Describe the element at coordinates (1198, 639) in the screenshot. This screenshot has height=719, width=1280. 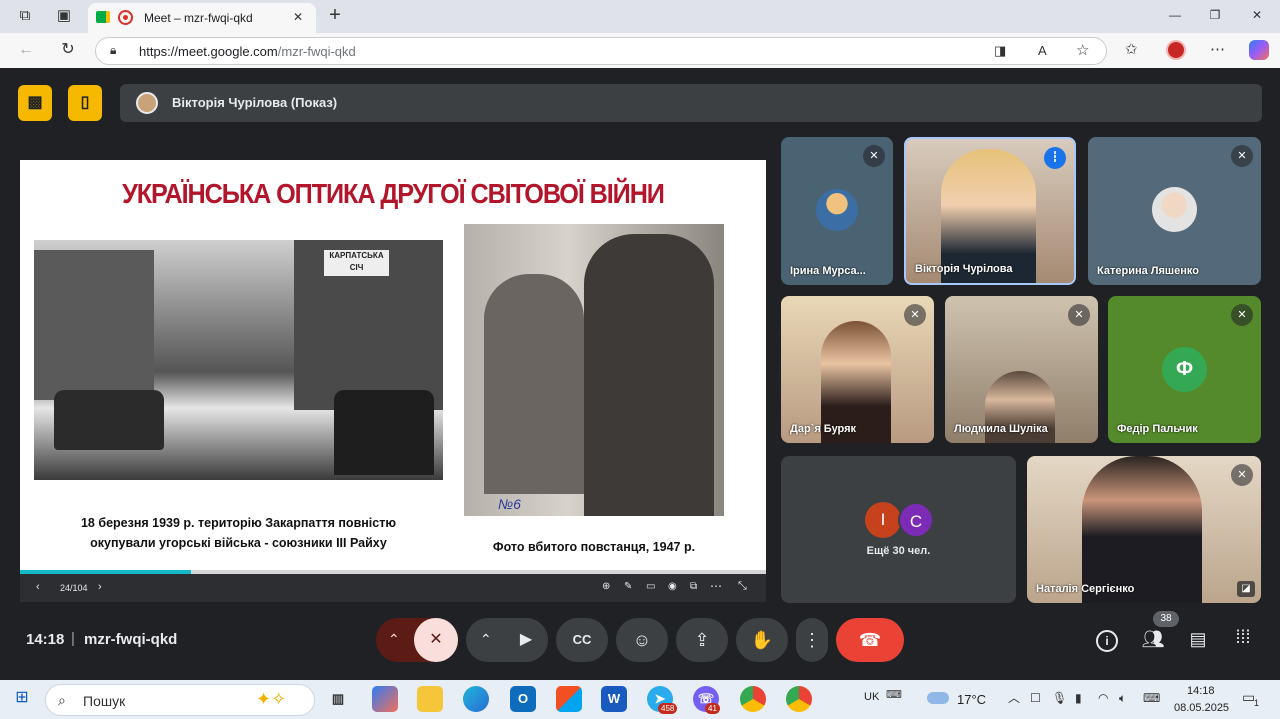
I see `chat-icon: ▤` at that location.